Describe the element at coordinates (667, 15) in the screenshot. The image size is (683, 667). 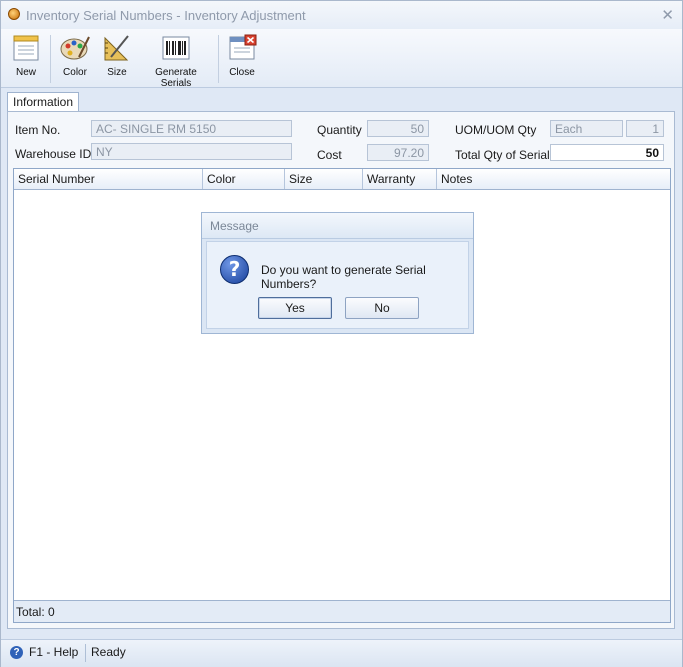
I see `window-close-icon: ✕` at that location.